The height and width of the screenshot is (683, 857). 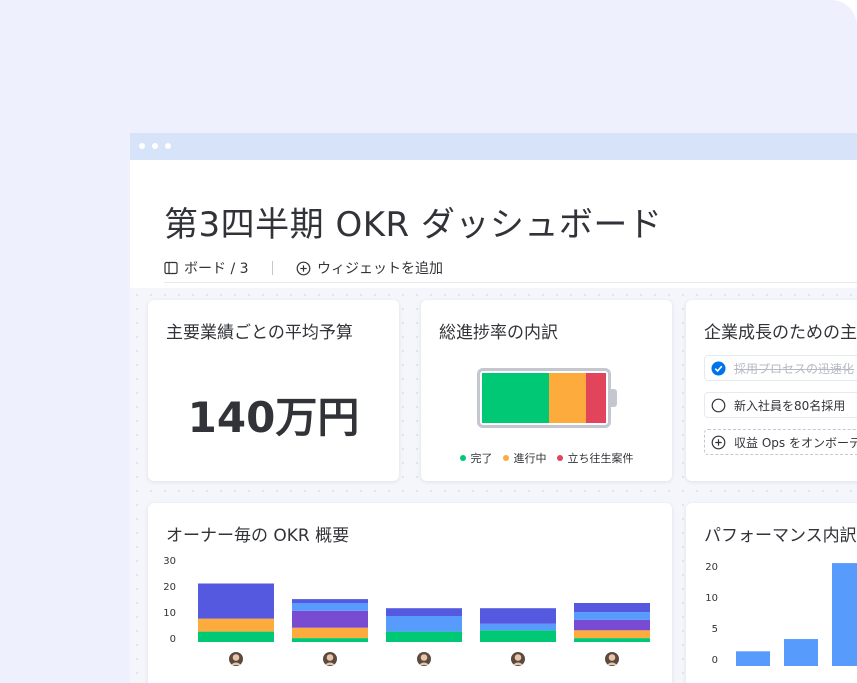 What do you see at coordinates (413, 225) in the screenshot?
I see `page-title: 第3四半期 OKR ダッシュボード` at bounding box center [413, 225].